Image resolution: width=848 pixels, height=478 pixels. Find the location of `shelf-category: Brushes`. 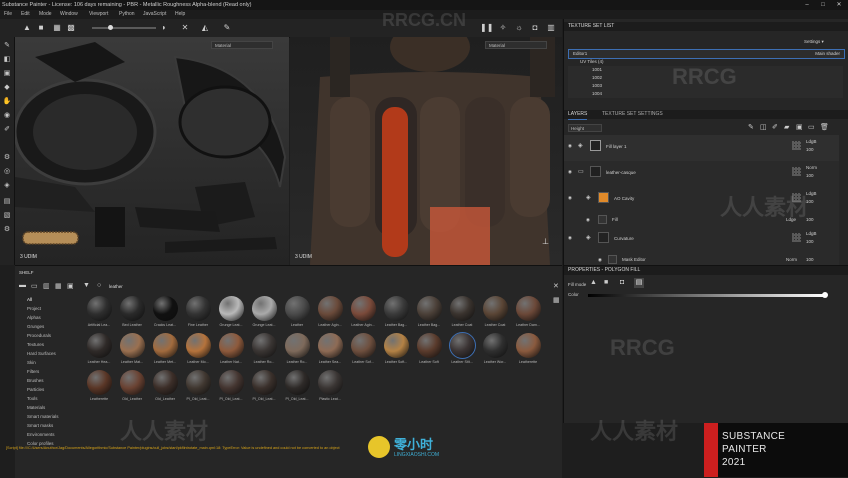

shelf-category: Brushes is located at coordinates (35, 380).